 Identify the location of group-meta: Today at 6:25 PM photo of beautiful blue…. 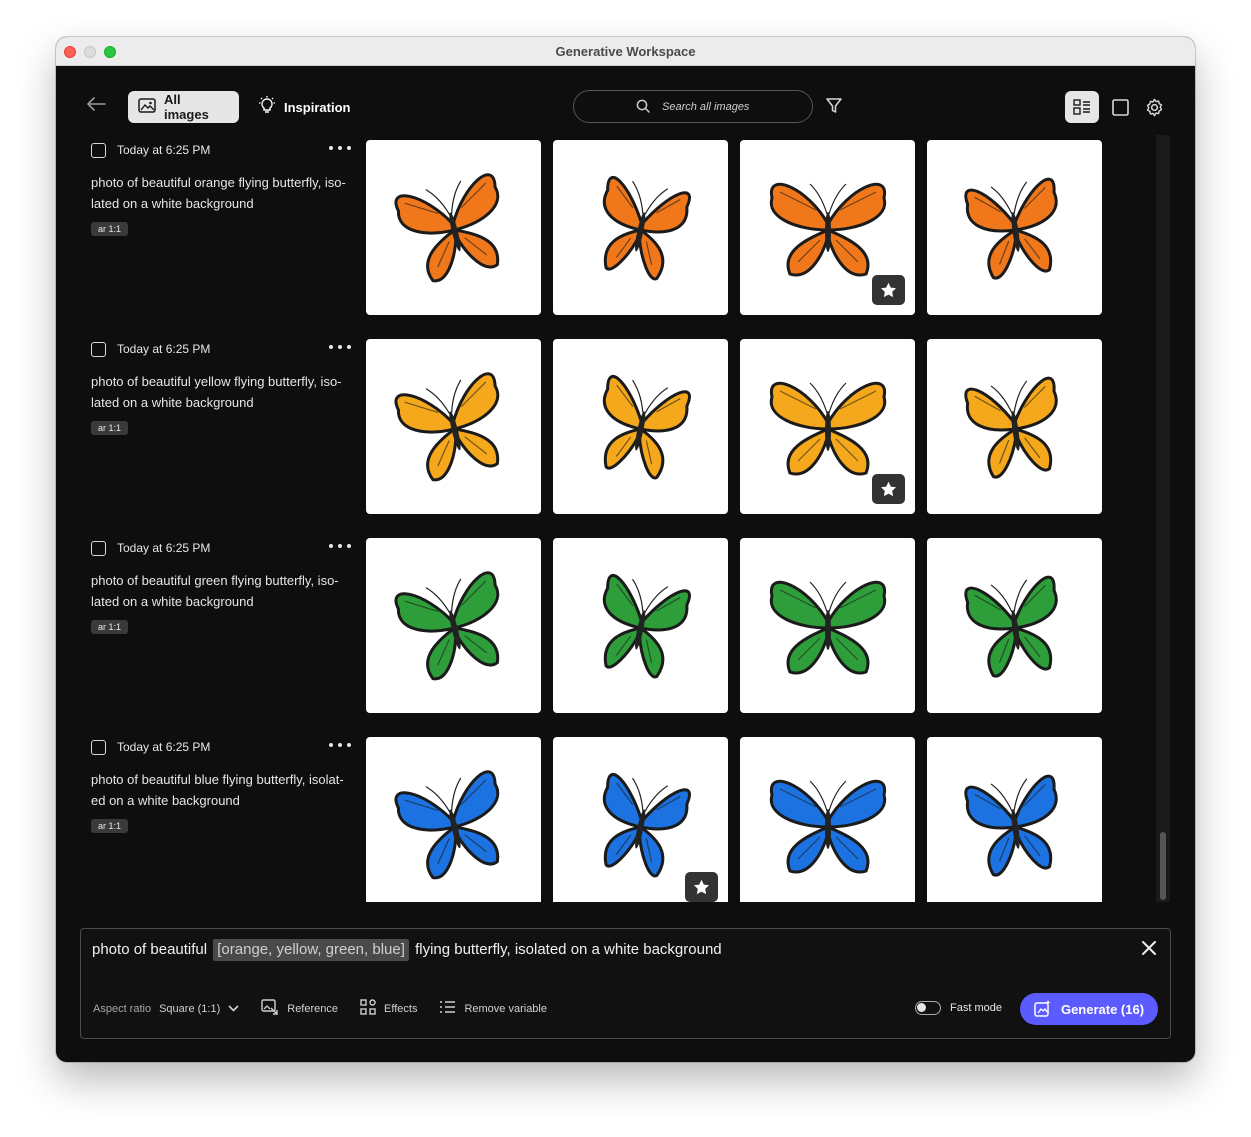
(221, 785).